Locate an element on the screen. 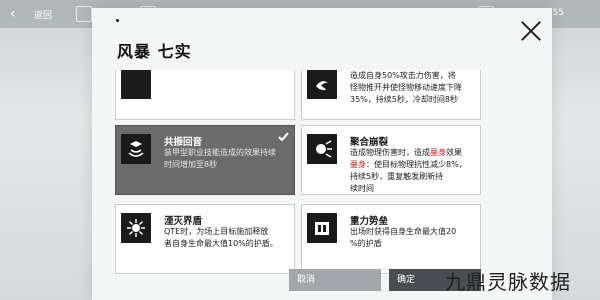 Image resolution: width=600 pixels, height=300 pixels. skill-card-name: 重力势垒 is located at coordinates (369, 221).